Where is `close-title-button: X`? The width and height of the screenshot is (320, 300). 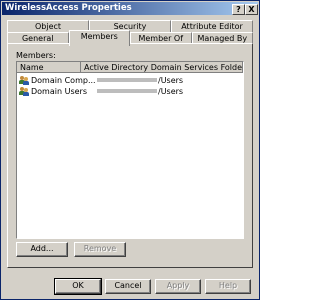
close-title-button: X is located at coordinates (251, 9).